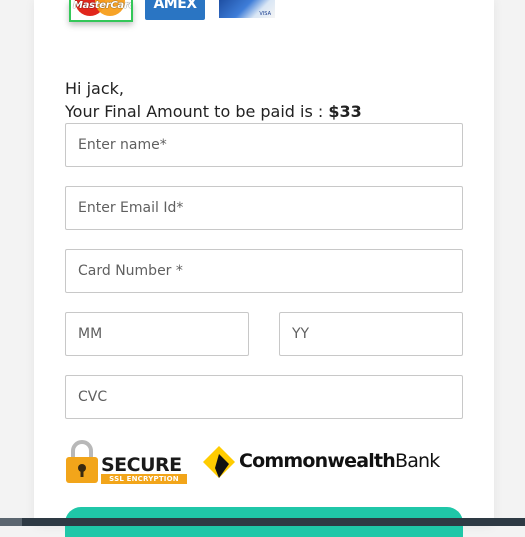 The image size is (525, 537). I want to click on ssl-encryption-label: SSL ENCRYPTION, so click(144, 479).